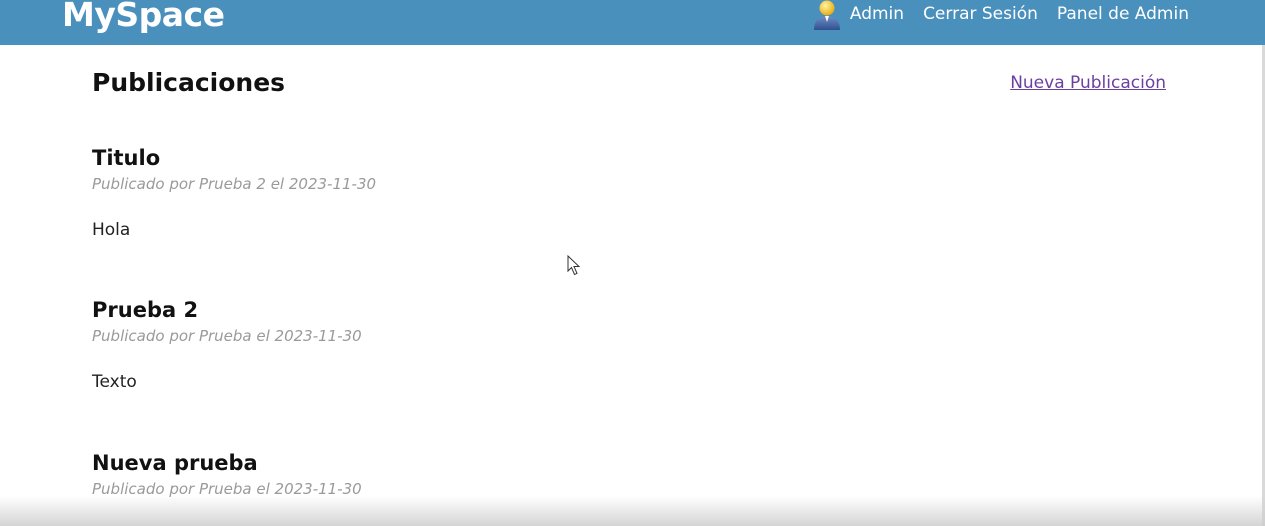 The image size is (1265, 526). I want to click on mouse-pointer-icon, so click(574, 265).